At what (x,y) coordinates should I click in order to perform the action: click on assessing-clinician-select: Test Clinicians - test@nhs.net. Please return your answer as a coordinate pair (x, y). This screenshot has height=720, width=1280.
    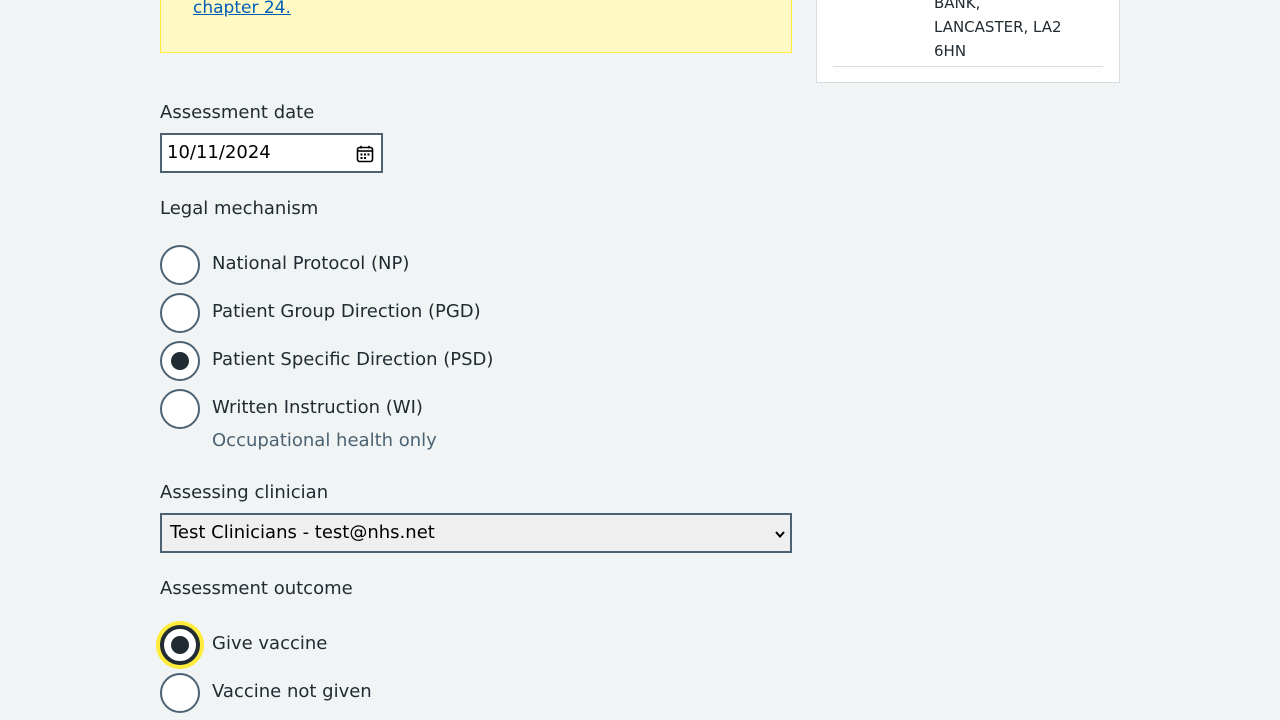
    Looking at the image, I should click on (476, 533).